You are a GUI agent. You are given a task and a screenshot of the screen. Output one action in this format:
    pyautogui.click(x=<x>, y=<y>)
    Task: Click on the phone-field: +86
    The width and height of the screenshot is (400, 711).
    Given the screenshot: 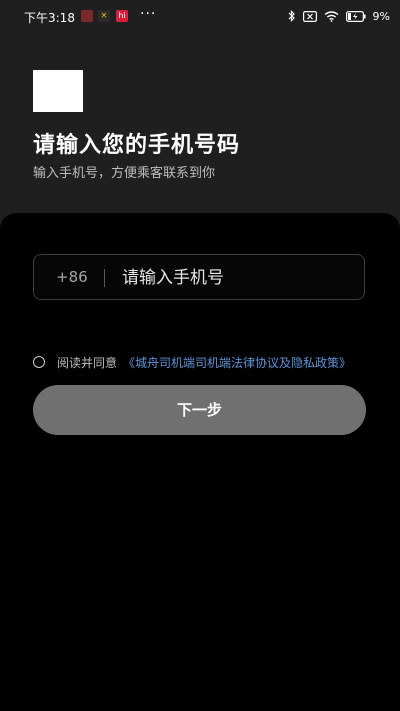 What is the action you would take?
    pyautogui.click(x=199, y=277)
    